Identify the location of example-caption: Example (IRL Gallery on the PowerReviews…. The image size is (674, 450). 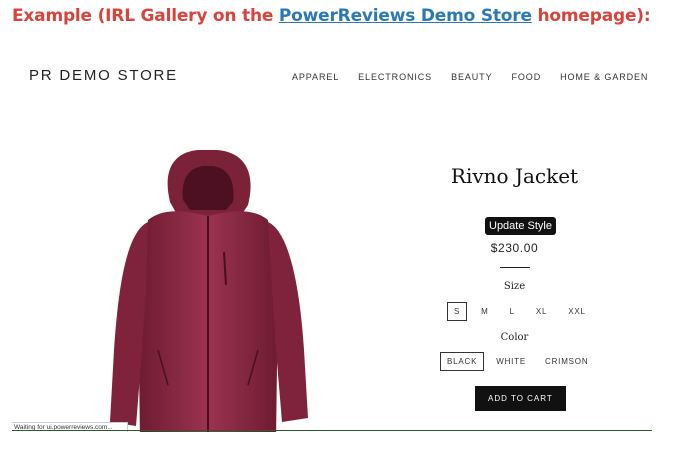
(331, 16).